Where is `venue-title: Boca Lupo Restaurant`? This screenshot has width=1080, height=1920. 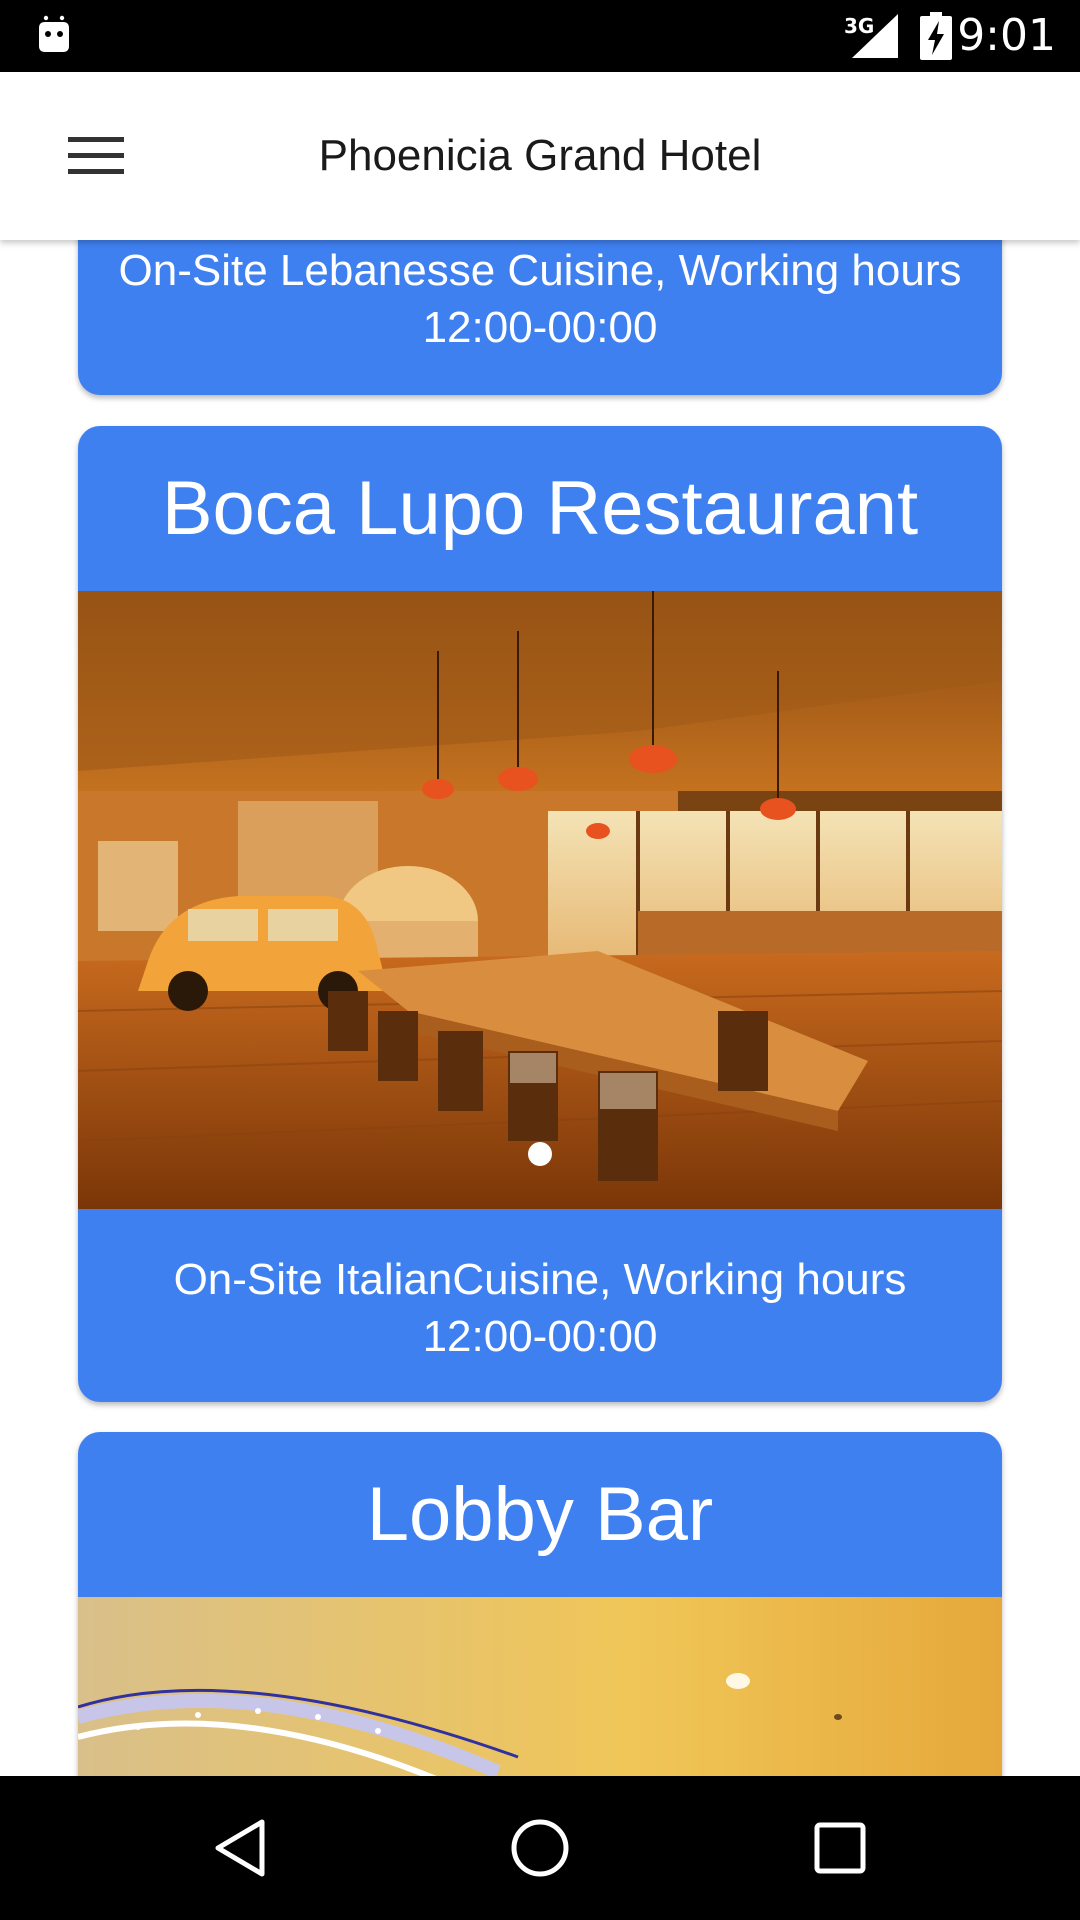
venue-title: Boca Lupo Restaurant is located at coordinates (540, 508).